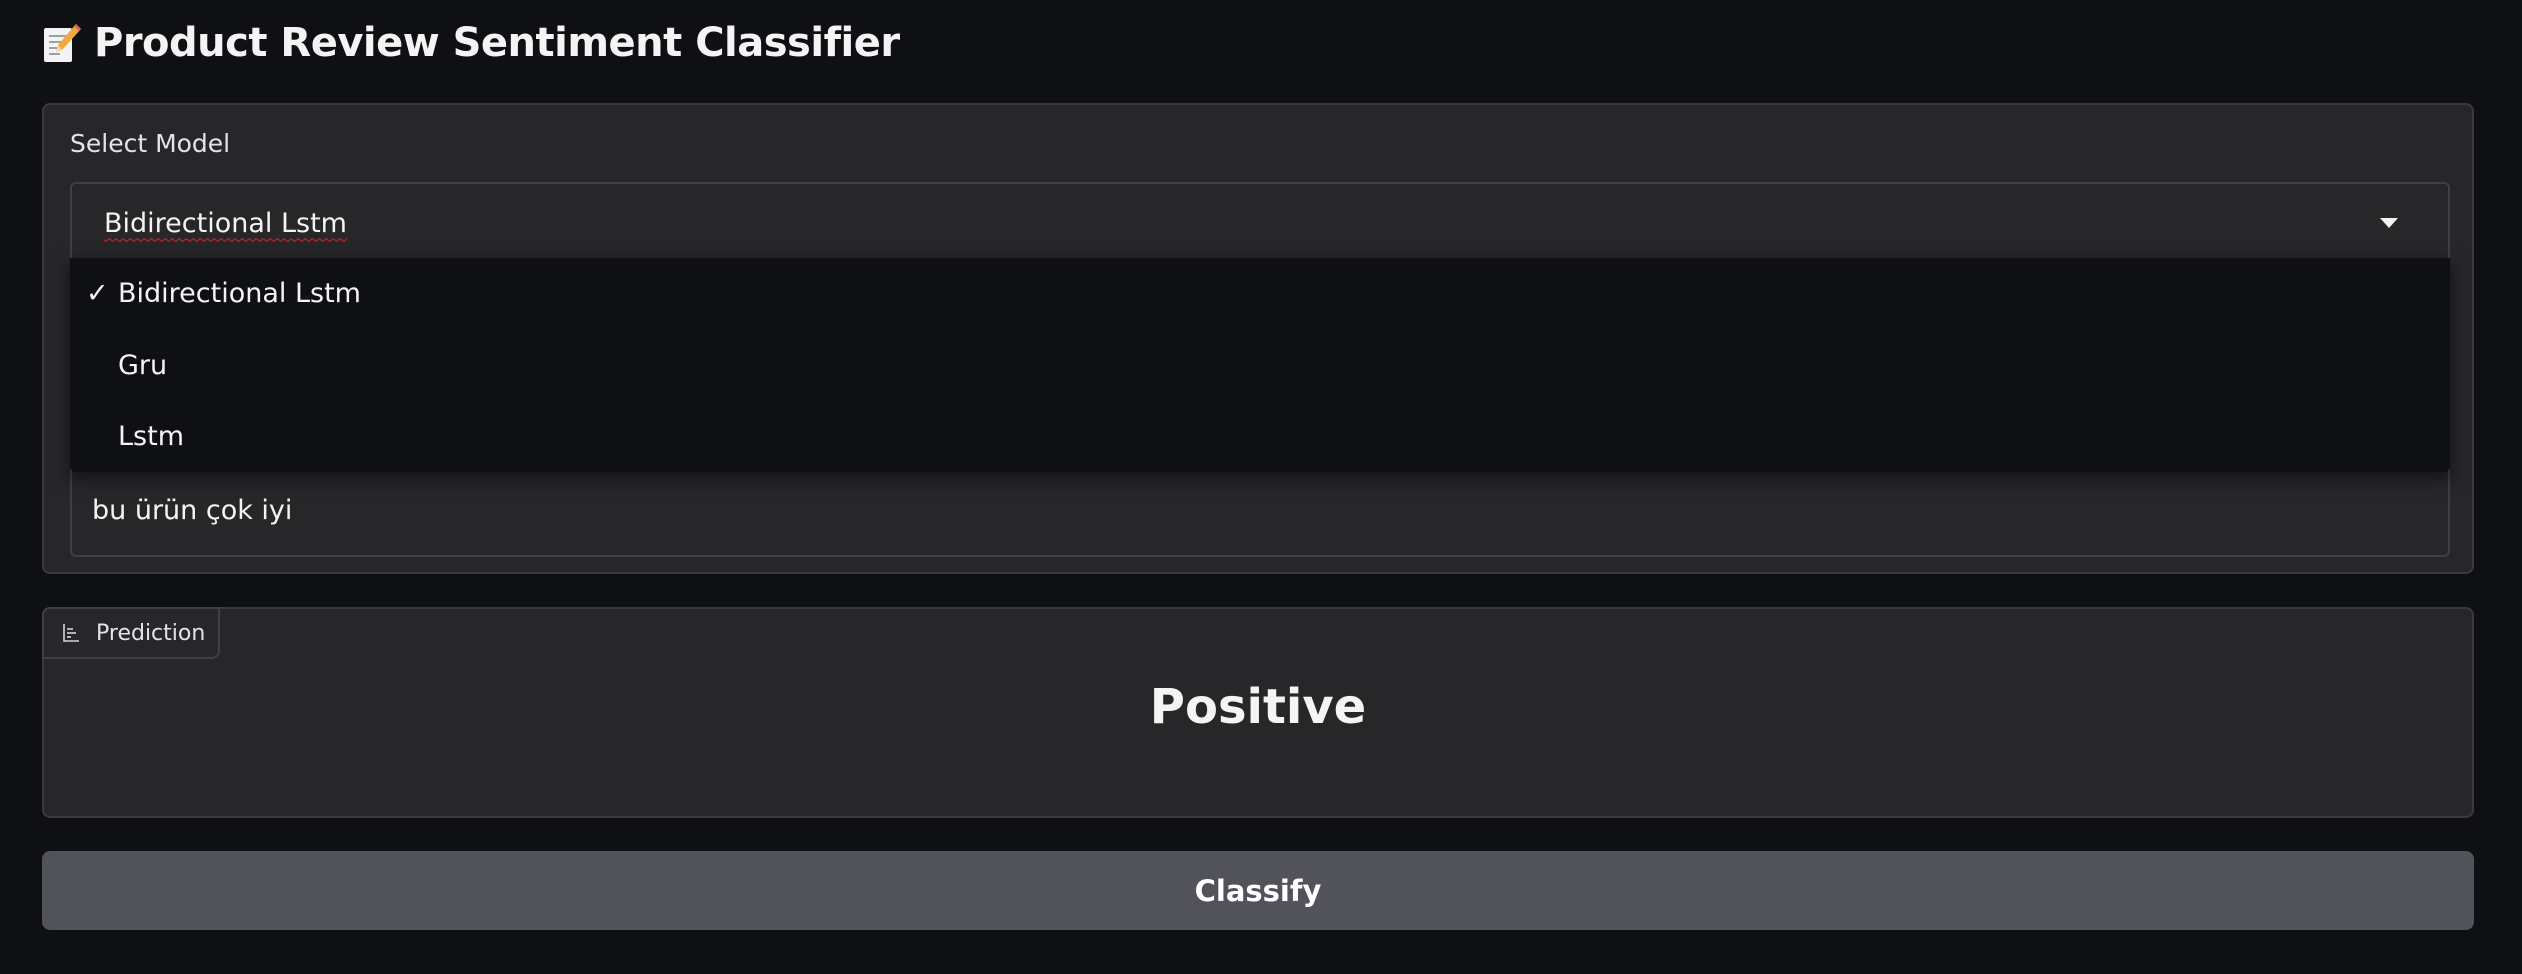  I want to click on prediction-tab: Prediction, so click(131, 633).